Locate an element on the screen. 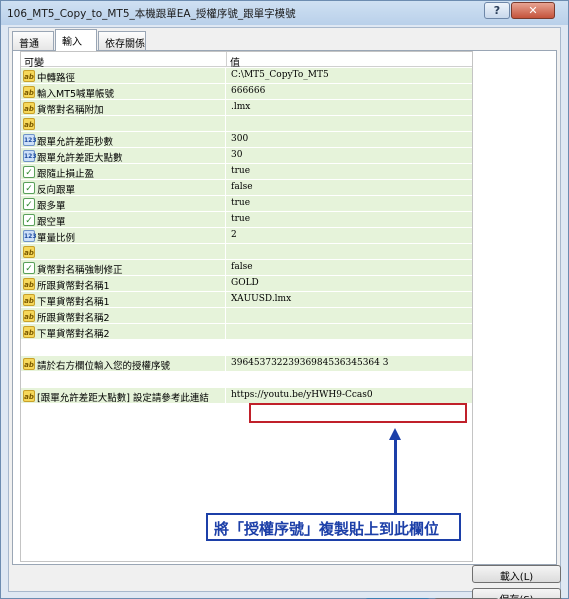 The width and height of the screenshot is (569, 599). table-row: 123 跟單允許差距大點數 30 is located at coordinates (246, 156).